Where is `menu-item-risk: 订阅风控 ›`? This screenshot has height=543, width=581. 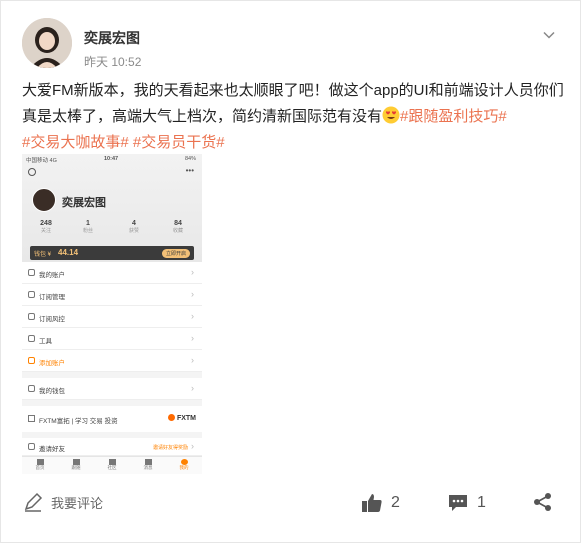 menu-item-risk: 订阅风控 › is located at coordinates (112, 317).